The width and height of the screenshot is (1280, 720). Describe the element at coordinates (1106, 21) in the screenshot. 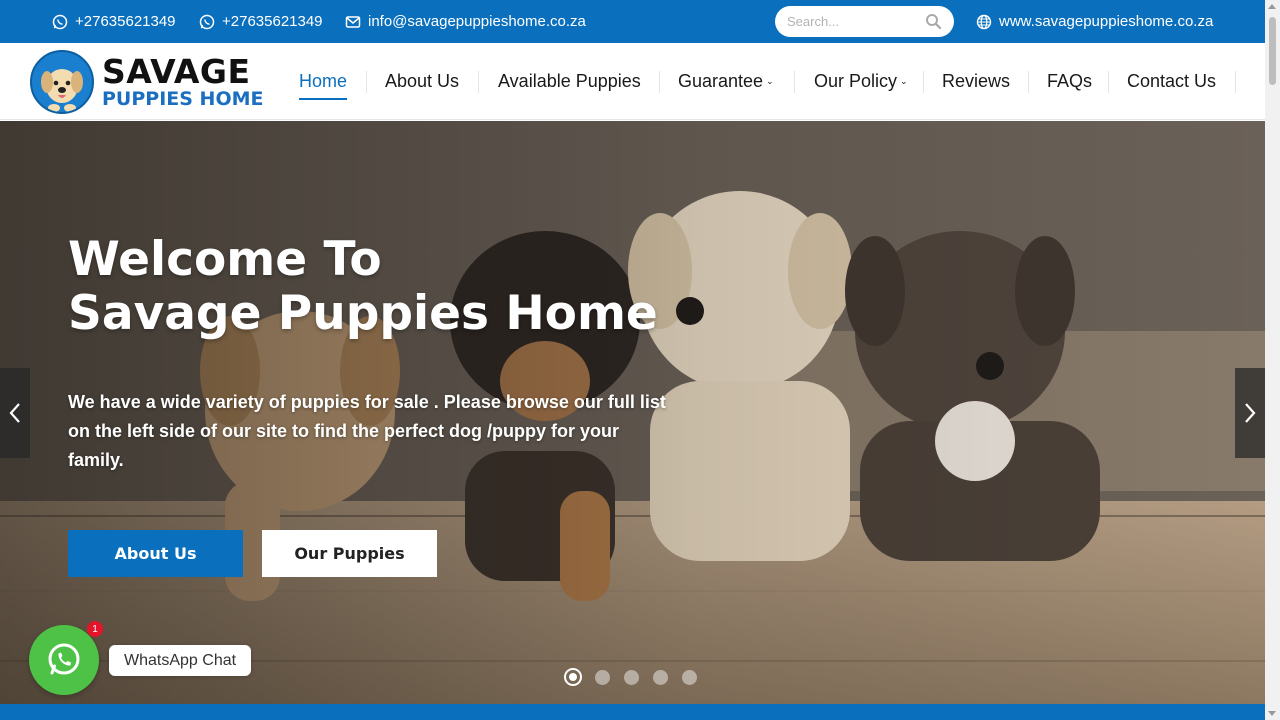

I see `website-url: www.savagepuppieshome.co.za` at that location.